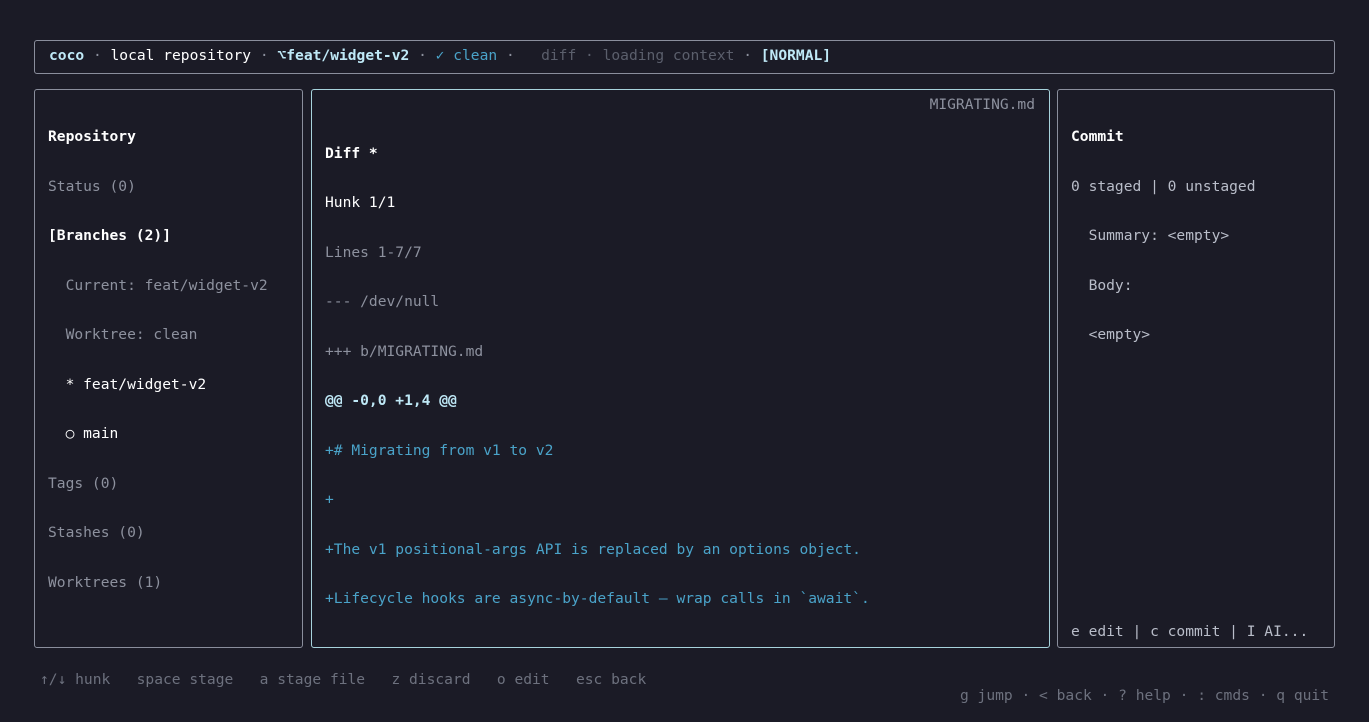 This screenshot has width=1369, height=722. Describe the element at coordinates (1102, 285) in the screenshot. I see `commit-body-label: Body:` at that location.